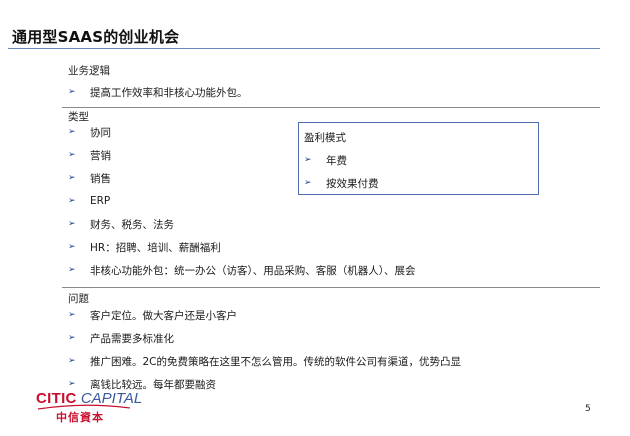 The width and height of the screenshot is (630, 436). Describe the element at coordinates (100, 155) in the screenshot. I see `list-item-text: 营销` at that location.